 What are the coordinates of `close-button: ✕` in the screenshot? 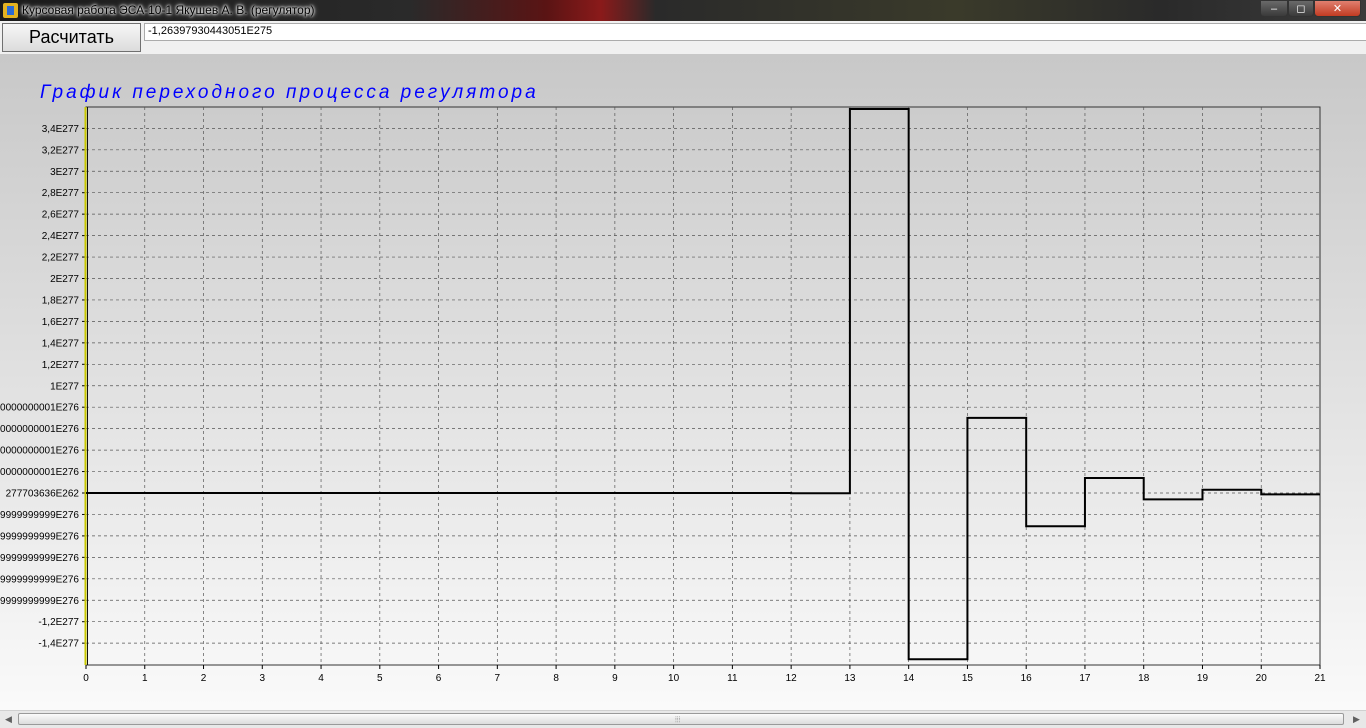 It's located at (1337, 8).